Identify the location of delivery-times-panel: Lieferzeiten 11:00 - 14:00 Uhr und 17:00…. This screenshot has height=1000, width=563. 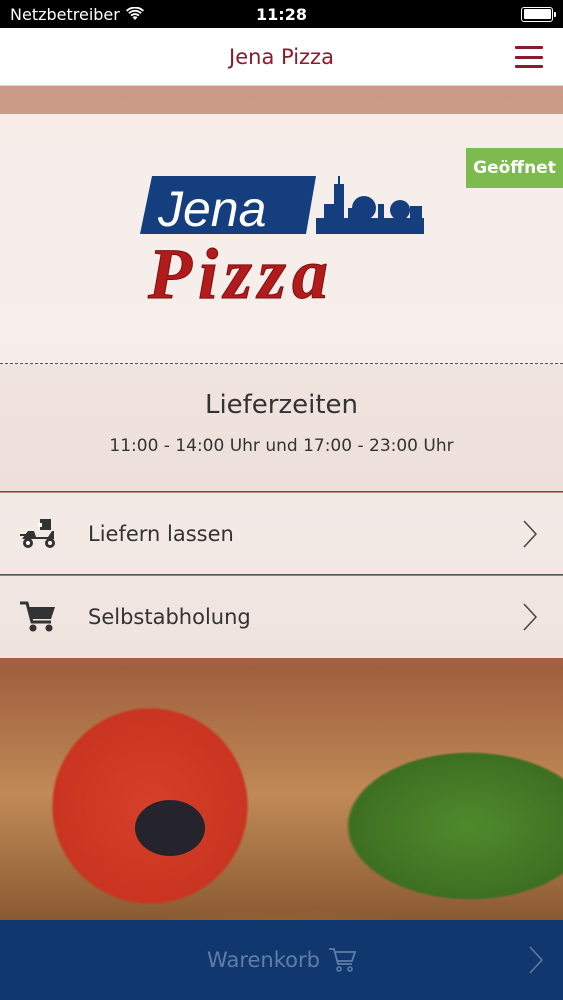
(281, 428).